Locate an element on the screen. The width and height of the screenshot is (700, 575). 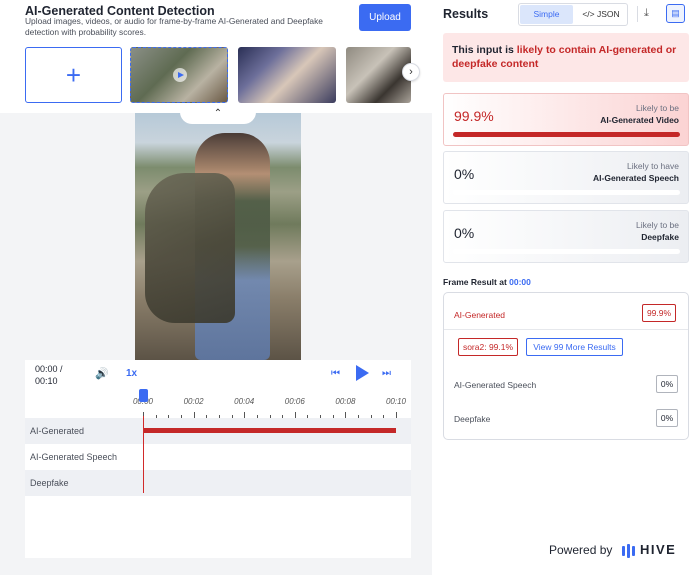
playhead-handle is located at coordinates (143, 395).